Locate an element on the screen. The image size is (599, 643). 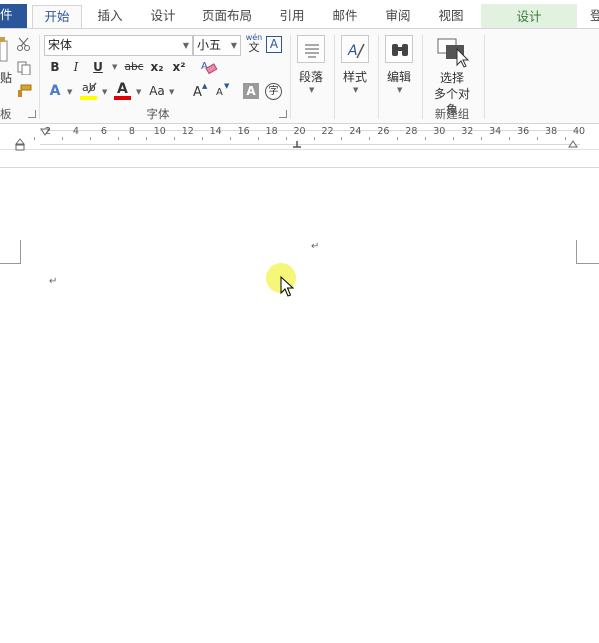
paste-icon is located at coordinates (4, 50).